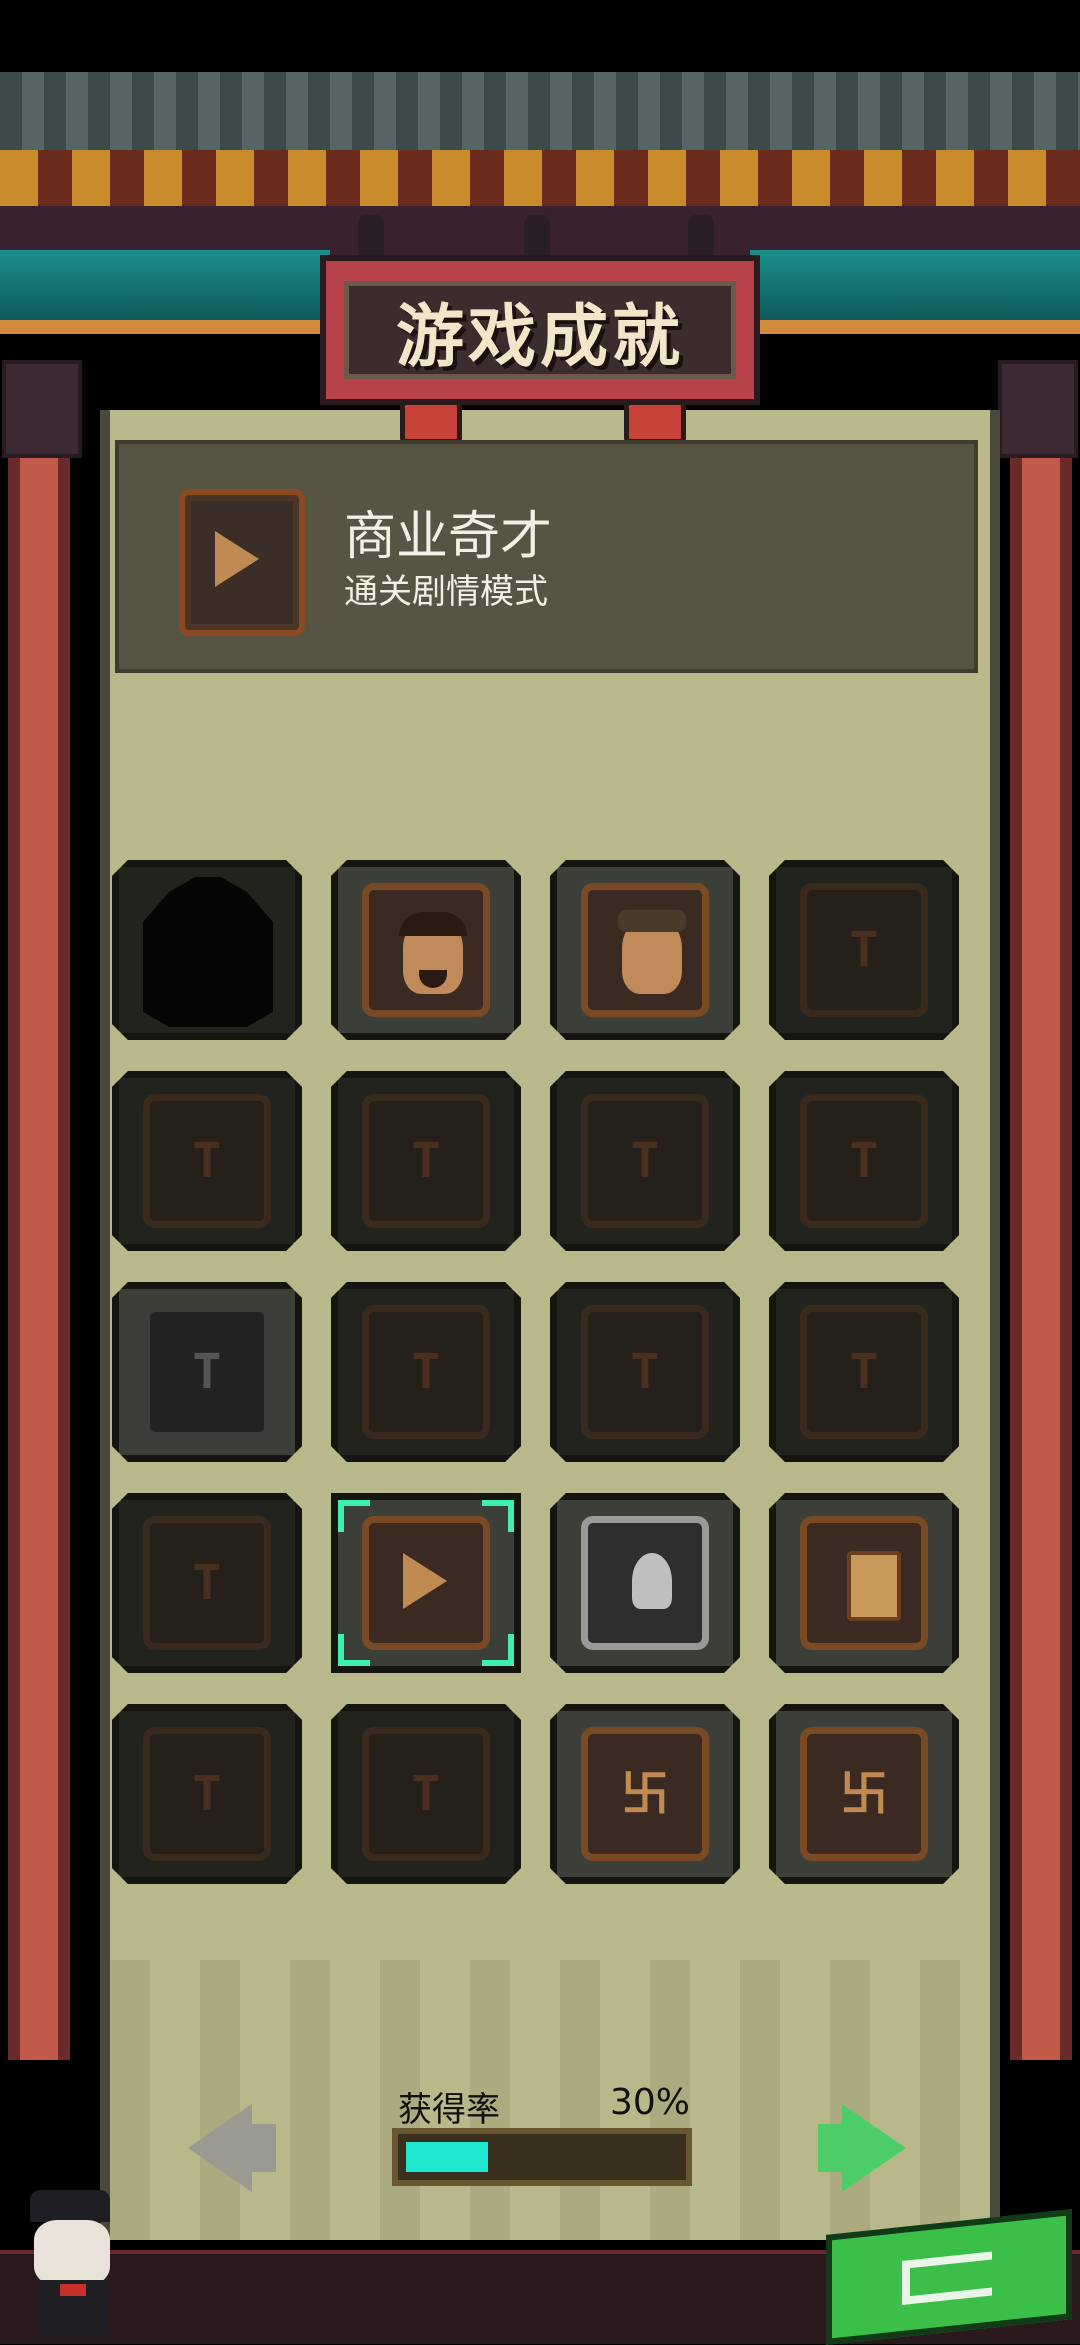 This screenshot has width=1080, height=2345. I want to click on card-badge-icon, so click(864, 1583).